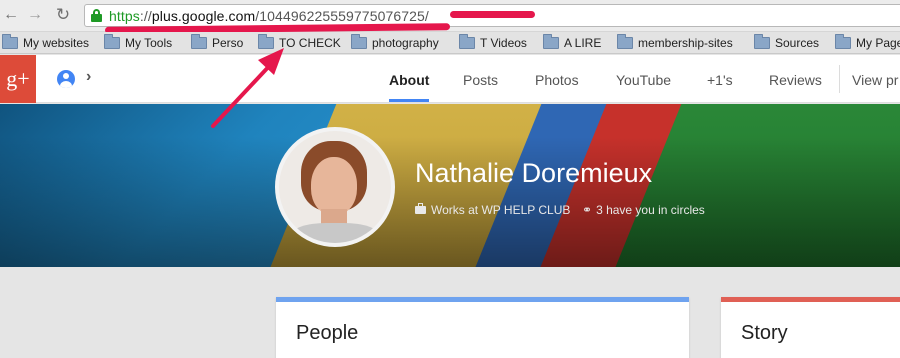 This screenshot has width=900, height=358. Describe the element at coordinates (764, 333) in the screenshot. I see `card-title: Story` at that location.